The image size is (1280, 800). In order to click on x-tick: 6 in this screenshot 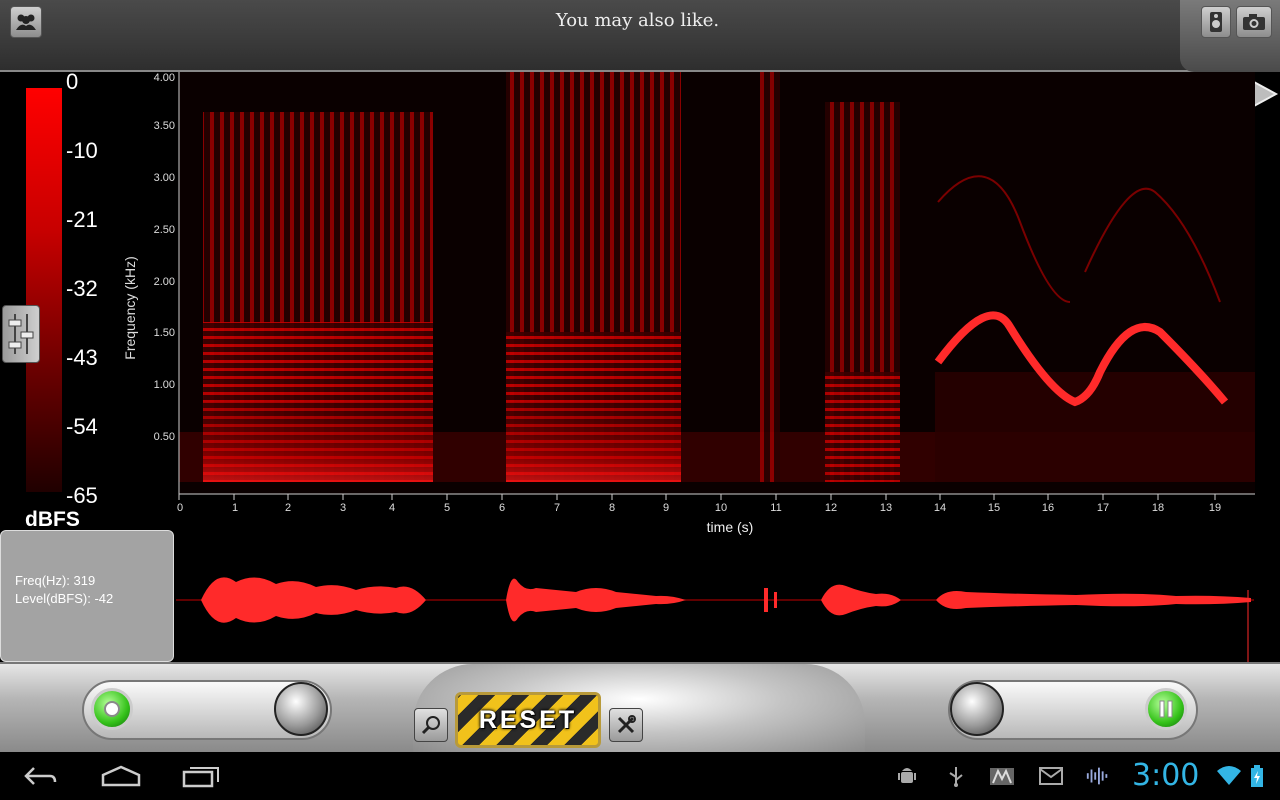, I will do `click(502, 508)`.